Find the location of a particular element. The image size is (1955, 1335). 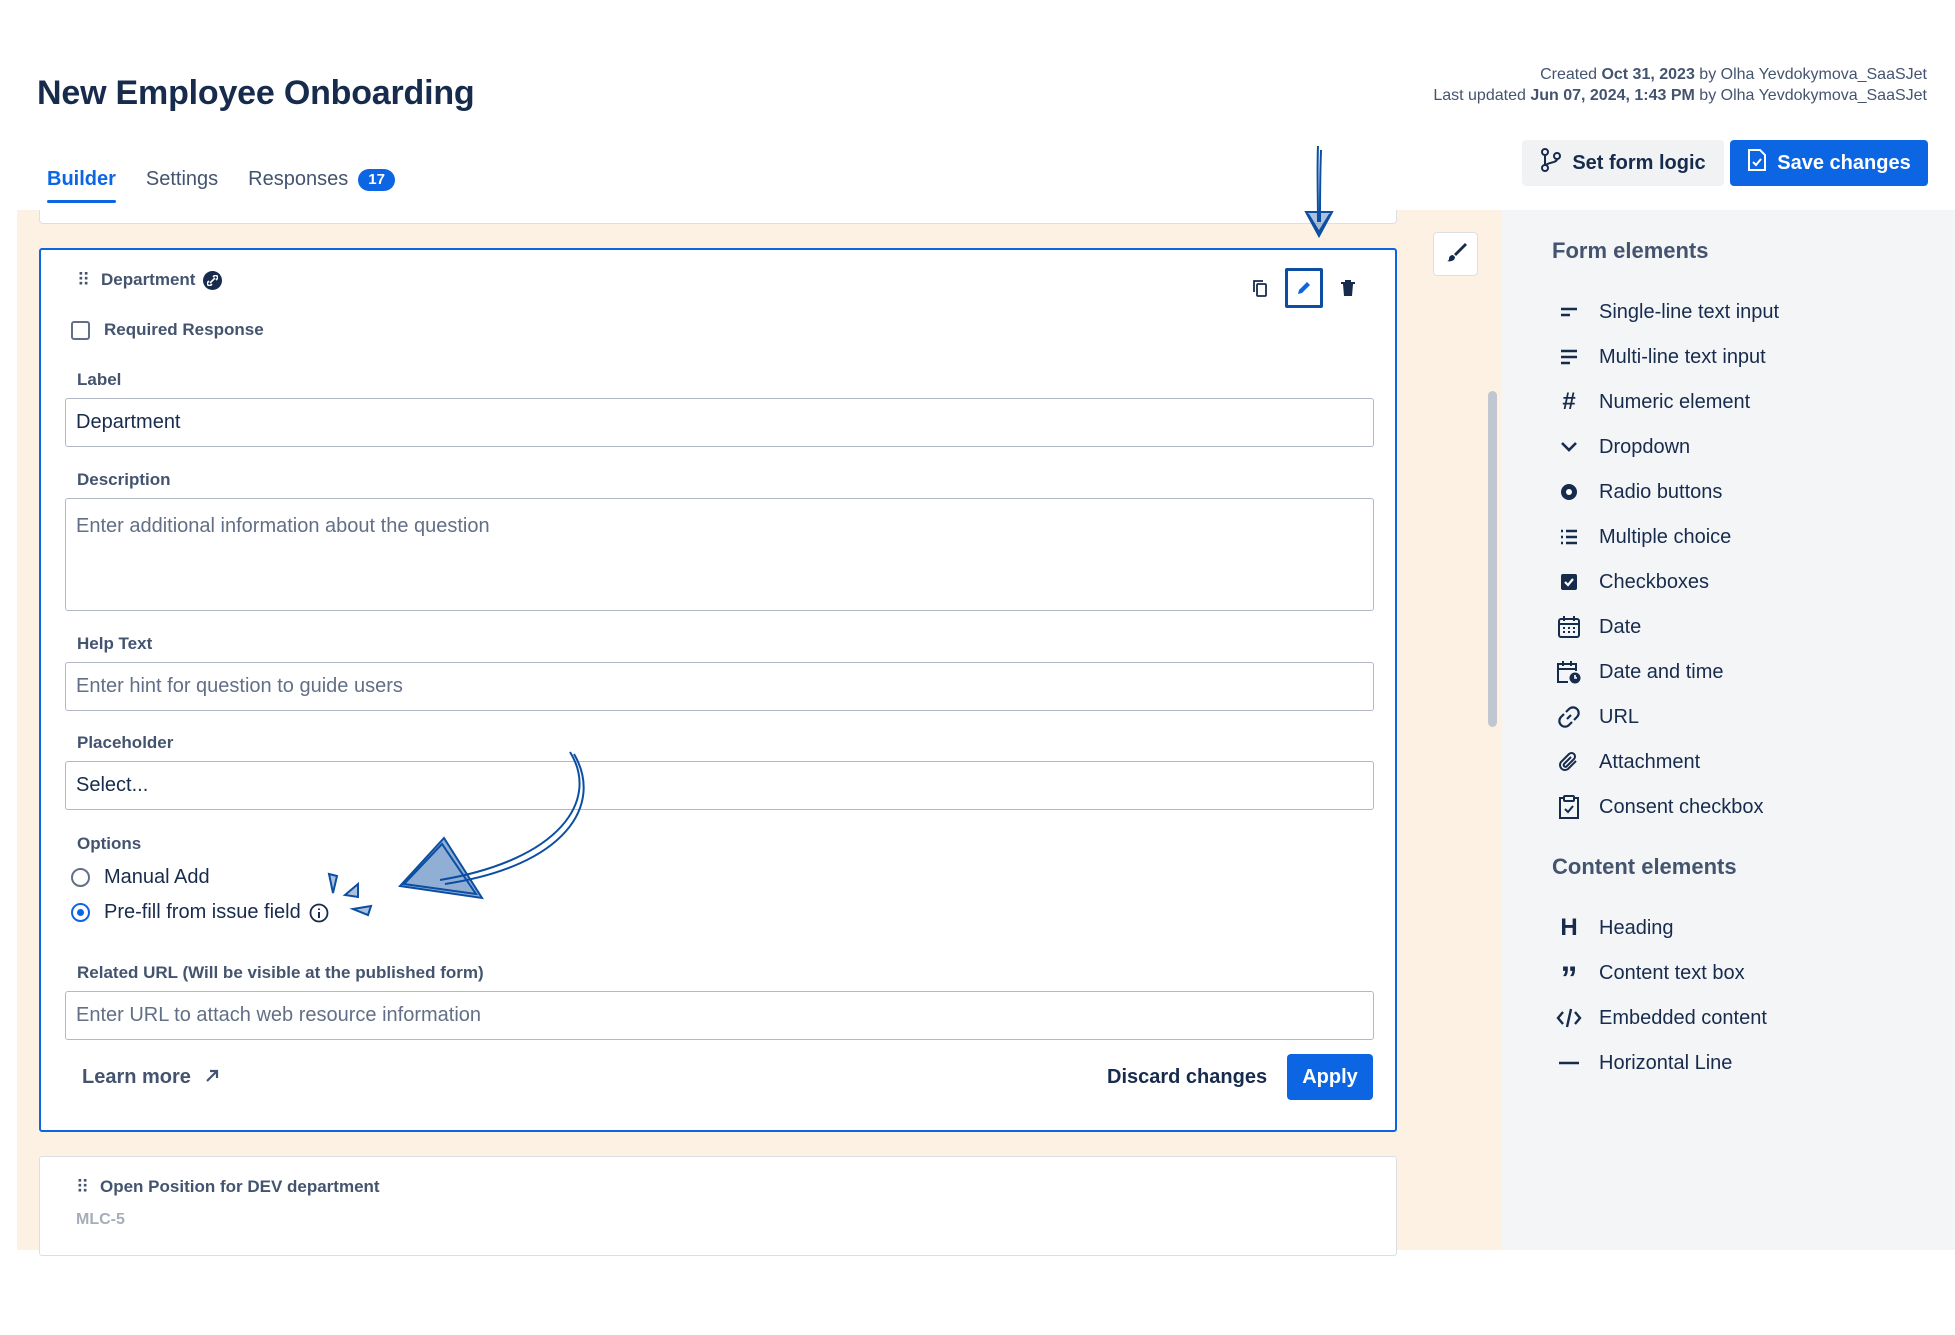

checkbox-box is located at coordinates (80, 330).